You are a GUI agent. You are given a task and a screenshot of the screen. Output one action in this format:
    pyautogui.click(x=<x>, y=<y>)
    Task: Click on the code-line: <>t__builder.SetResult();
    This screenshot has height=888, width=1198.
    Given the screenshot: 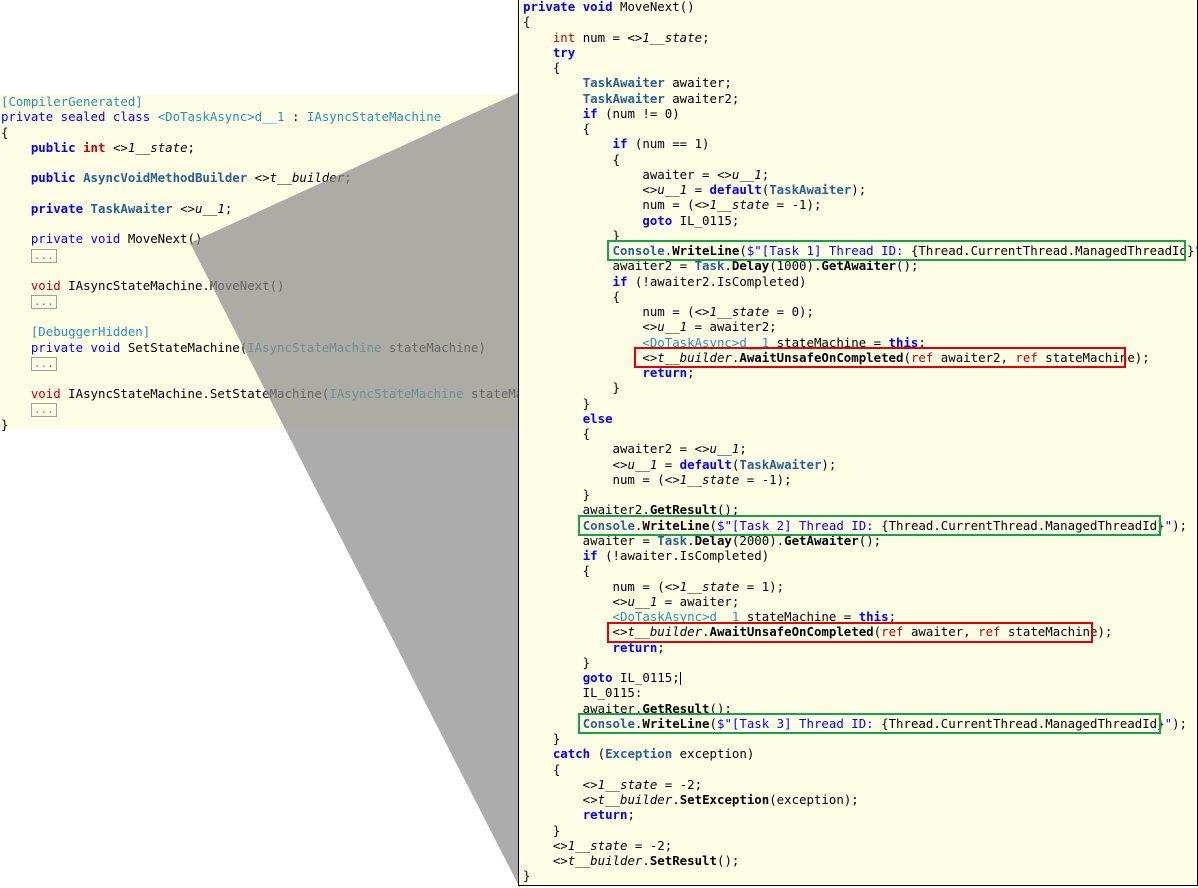 What is the action you would take?
    pyautogui.click(x=631, y=860)
    